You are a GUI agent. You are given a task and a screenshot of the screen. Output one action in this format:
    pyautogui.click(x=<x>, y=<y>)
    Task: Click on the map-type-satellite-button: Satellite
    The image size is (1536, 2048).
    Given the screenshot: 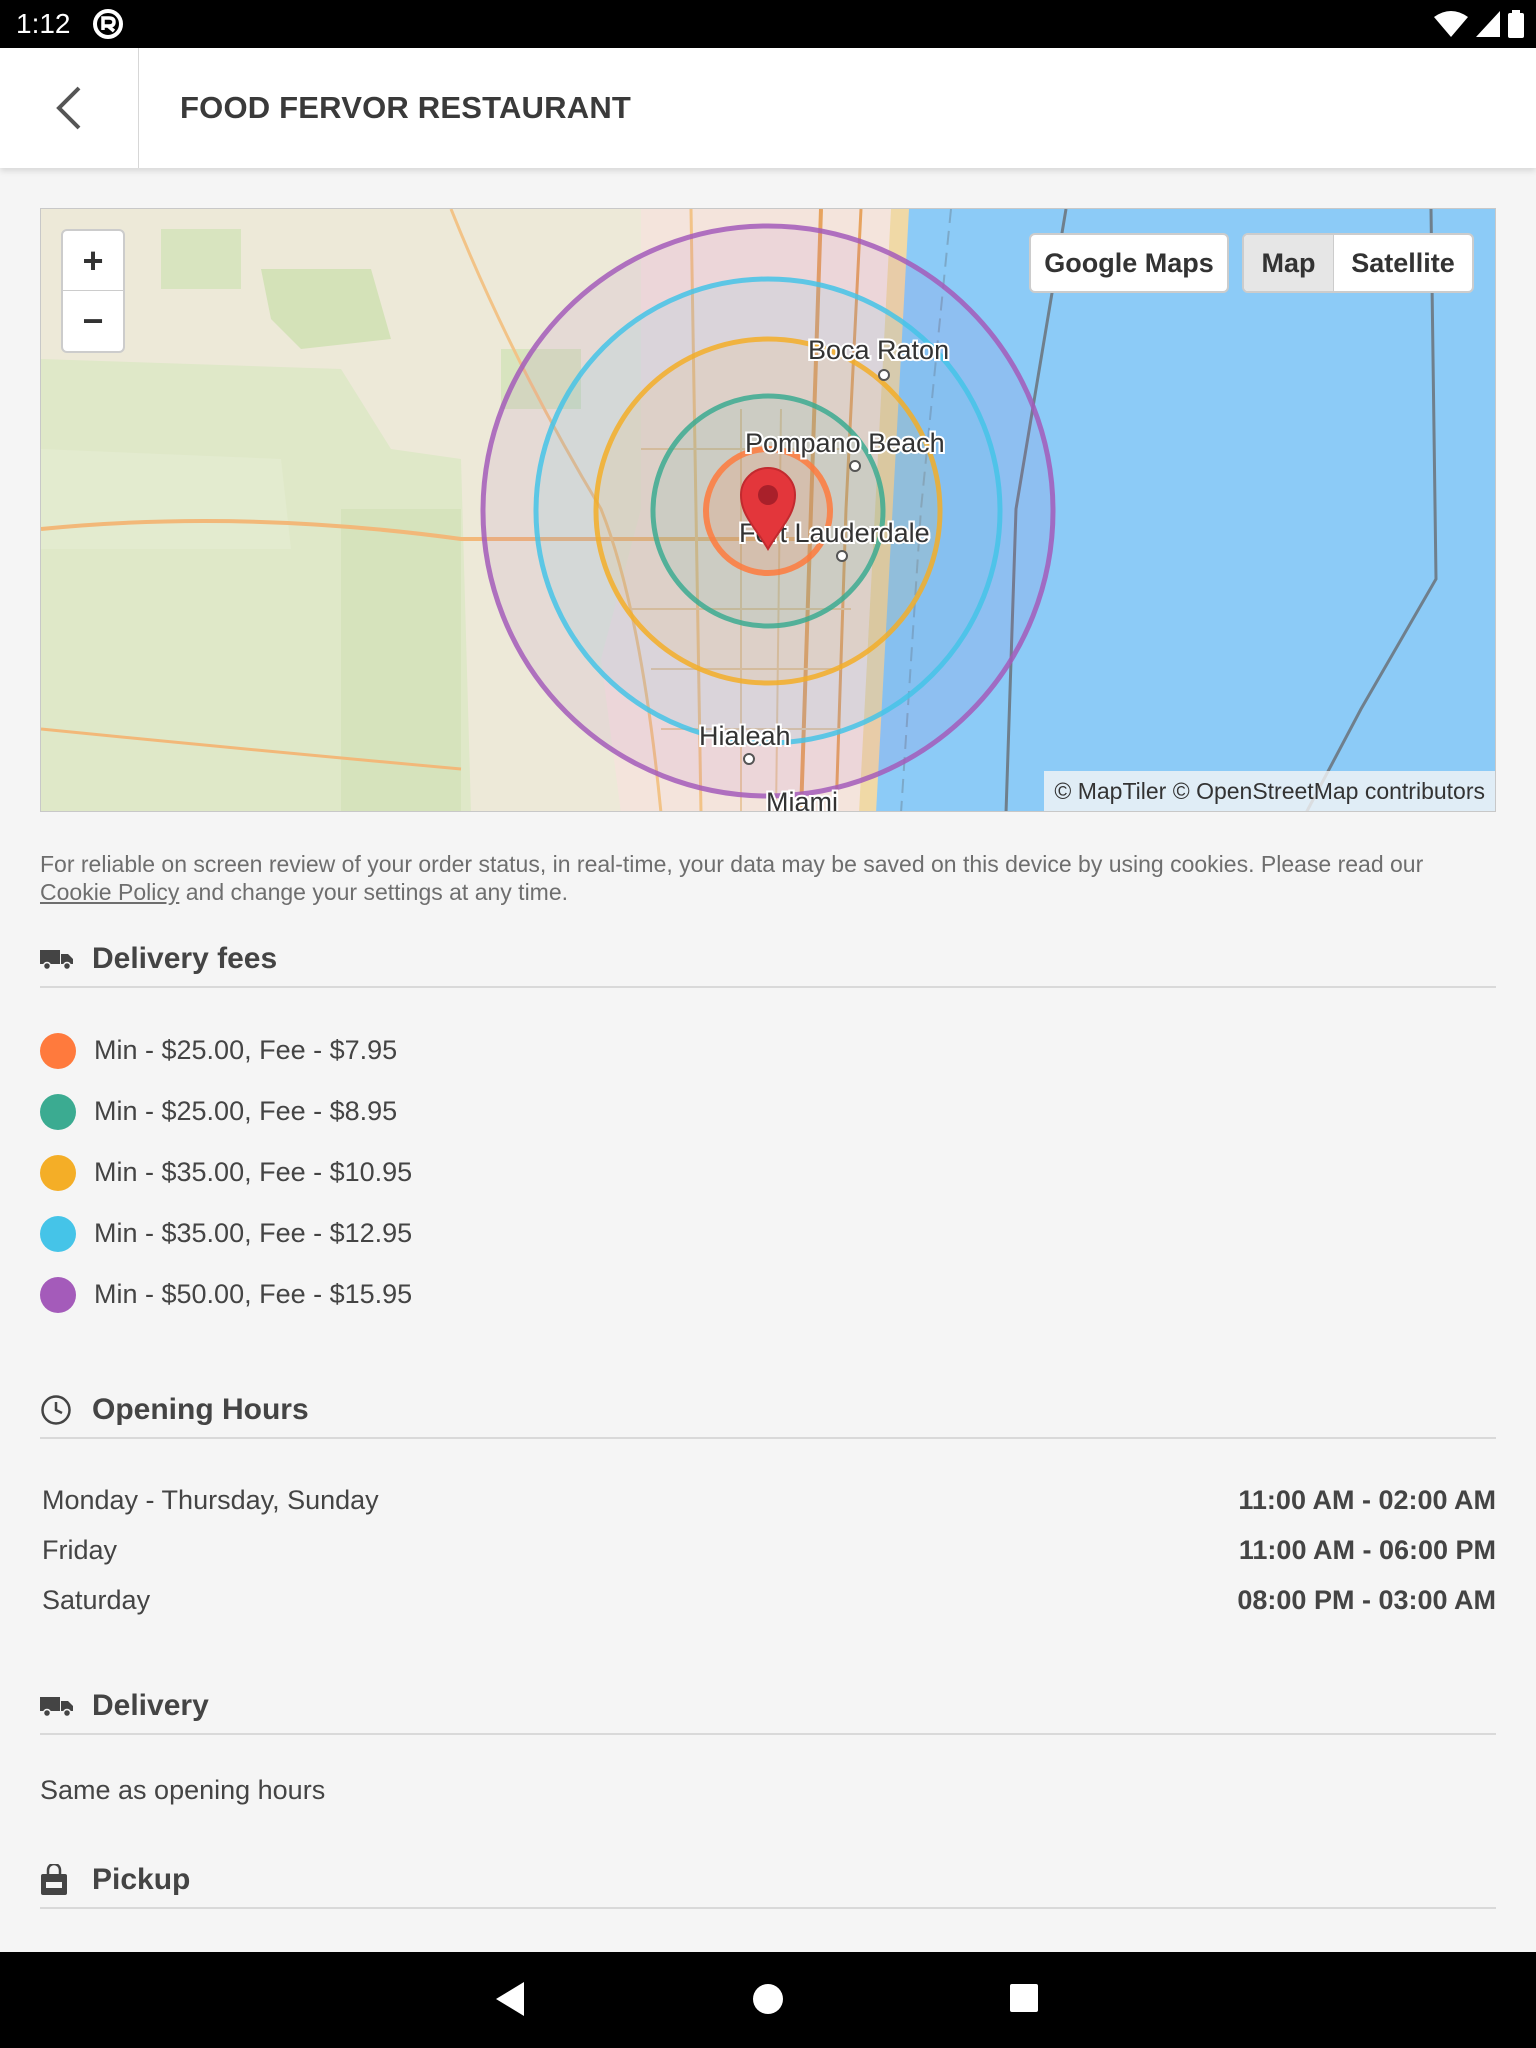 What is the action you would take?
    pyautogui.click(x=1403, y=263)
    